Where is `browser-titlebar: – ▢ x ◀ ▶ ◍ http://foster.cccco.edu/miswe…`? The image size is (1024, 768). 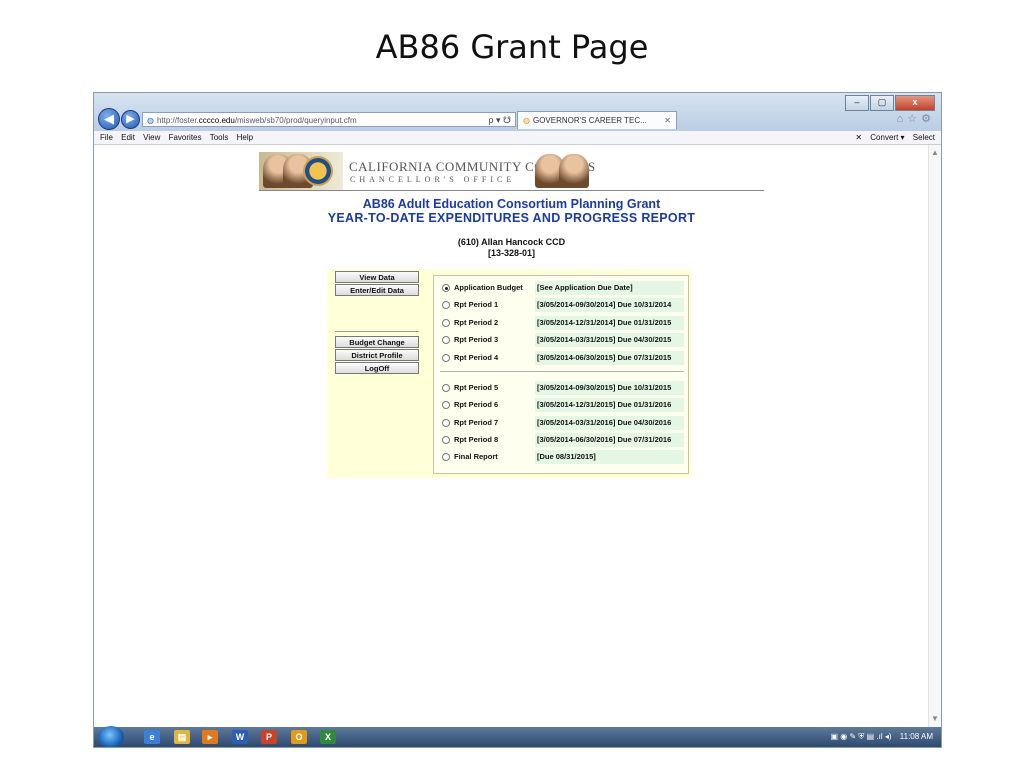
browser-titlebar: – ▢ x ◀ ▶ ◍ http://foster.cccco.edu/miswe… is located at coordinates (517, 112).